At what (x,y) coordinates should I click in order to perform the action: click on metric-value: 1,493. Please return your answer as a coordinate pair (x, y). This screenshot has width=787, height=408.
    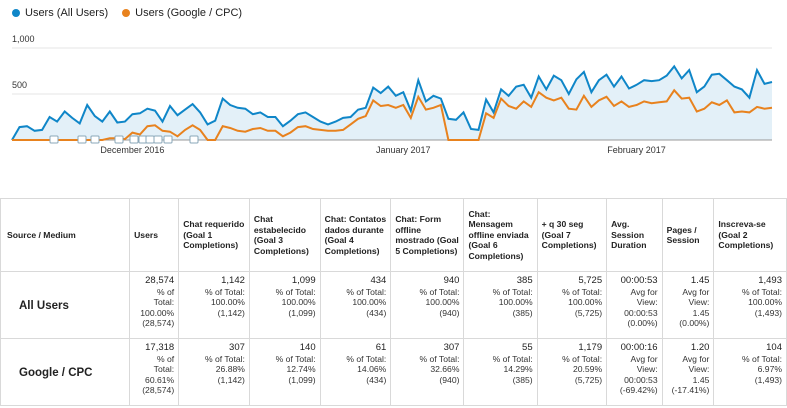
    Looking at the image, I should click on (770, 280).